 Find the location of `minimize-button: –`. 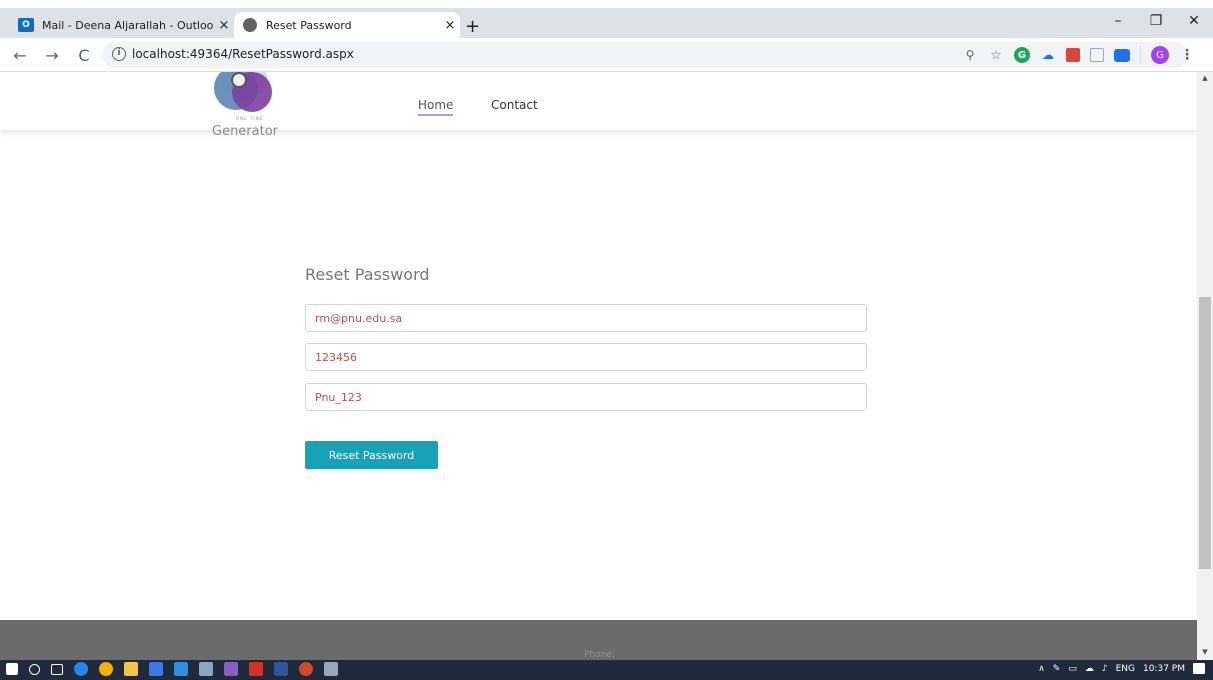

minimize-button: – is located at coordinates (1118, 21).